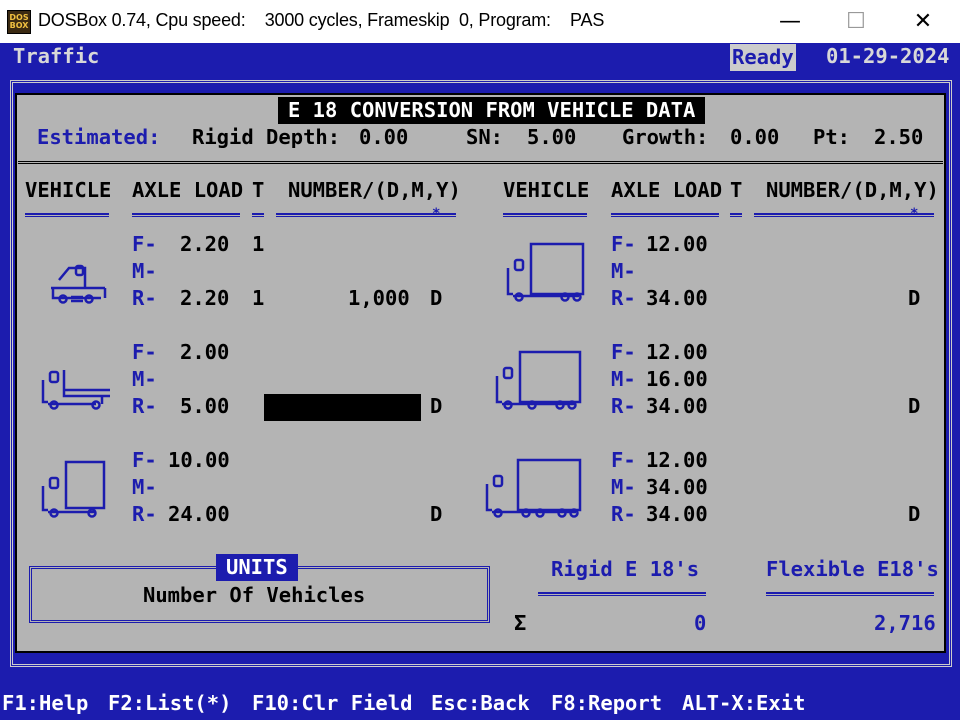 This screenshot has width=960, height=720. I want to click on box-truck-2axle-icon, so click(83, 490).